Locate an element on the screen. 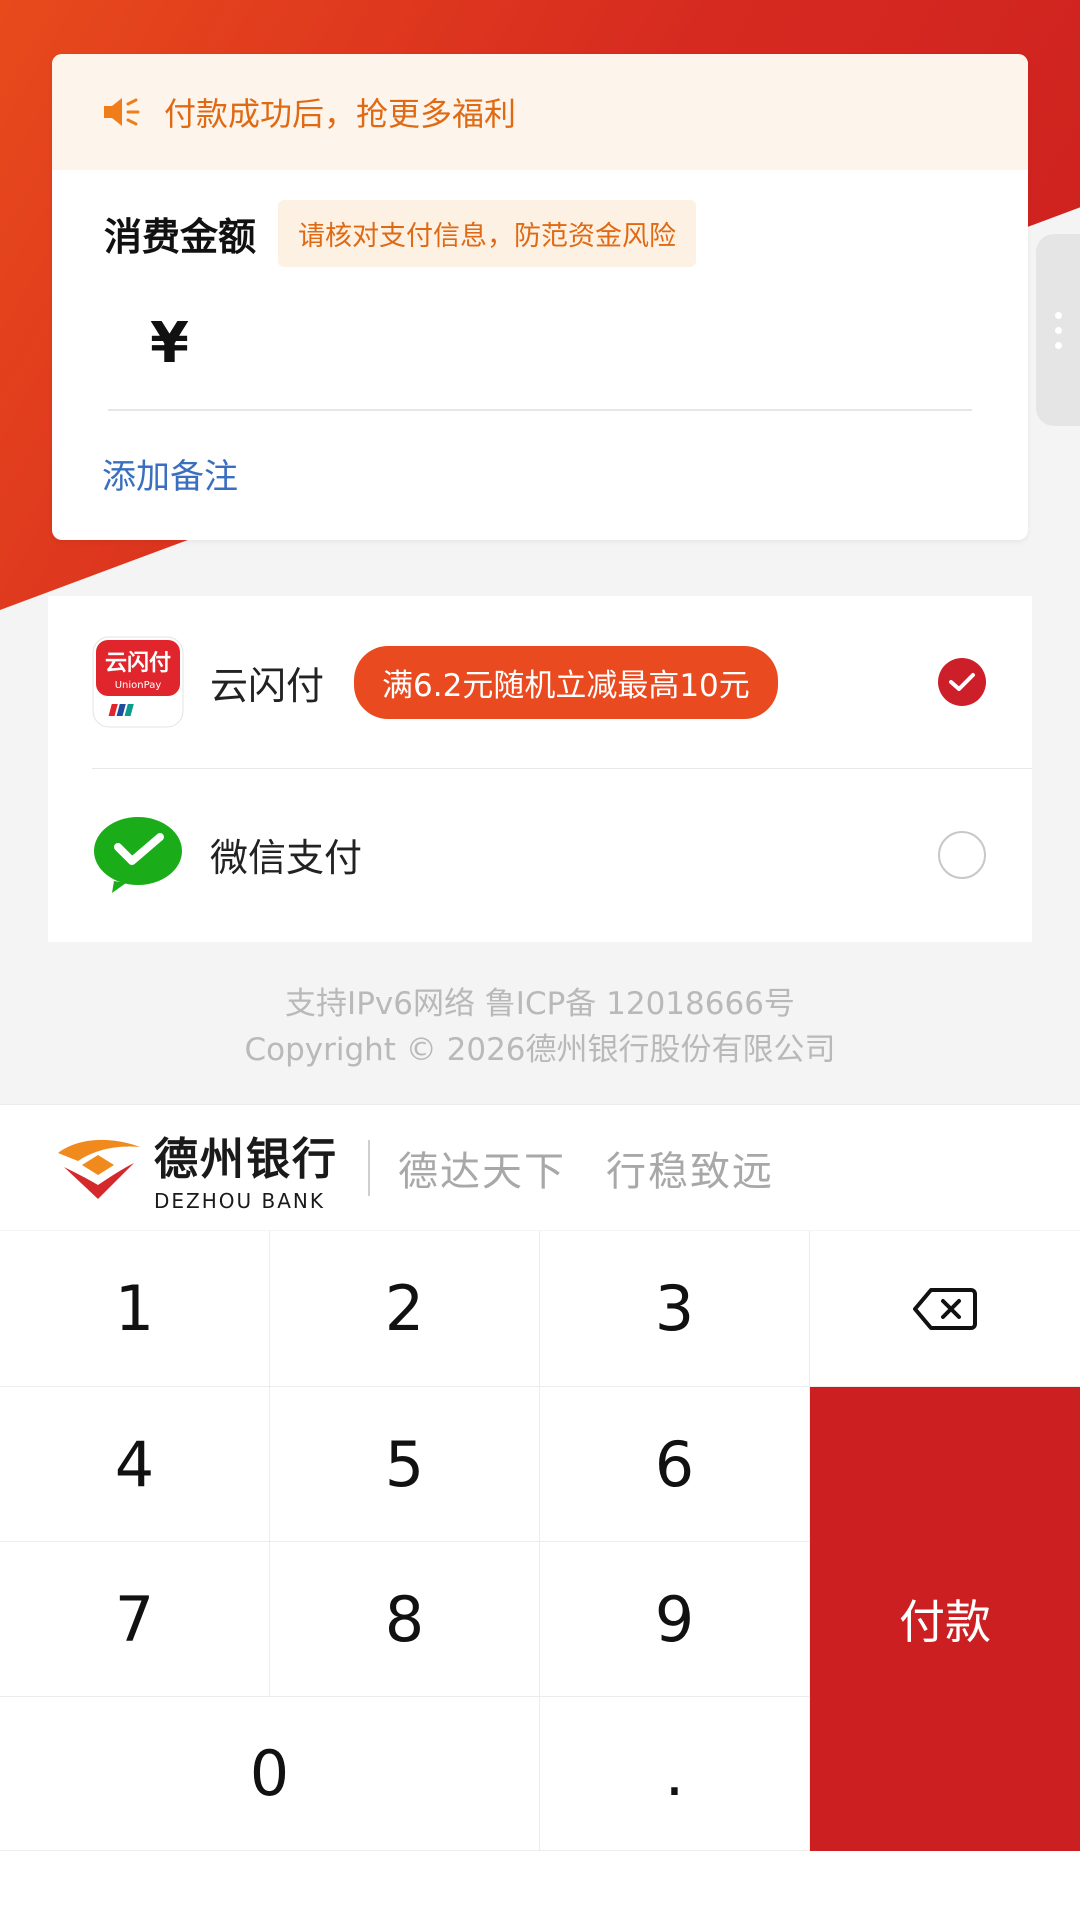 Image resolution: width=1080 pixels, height=1912 pixels. amount-divider is located at coordinates (540, 410).